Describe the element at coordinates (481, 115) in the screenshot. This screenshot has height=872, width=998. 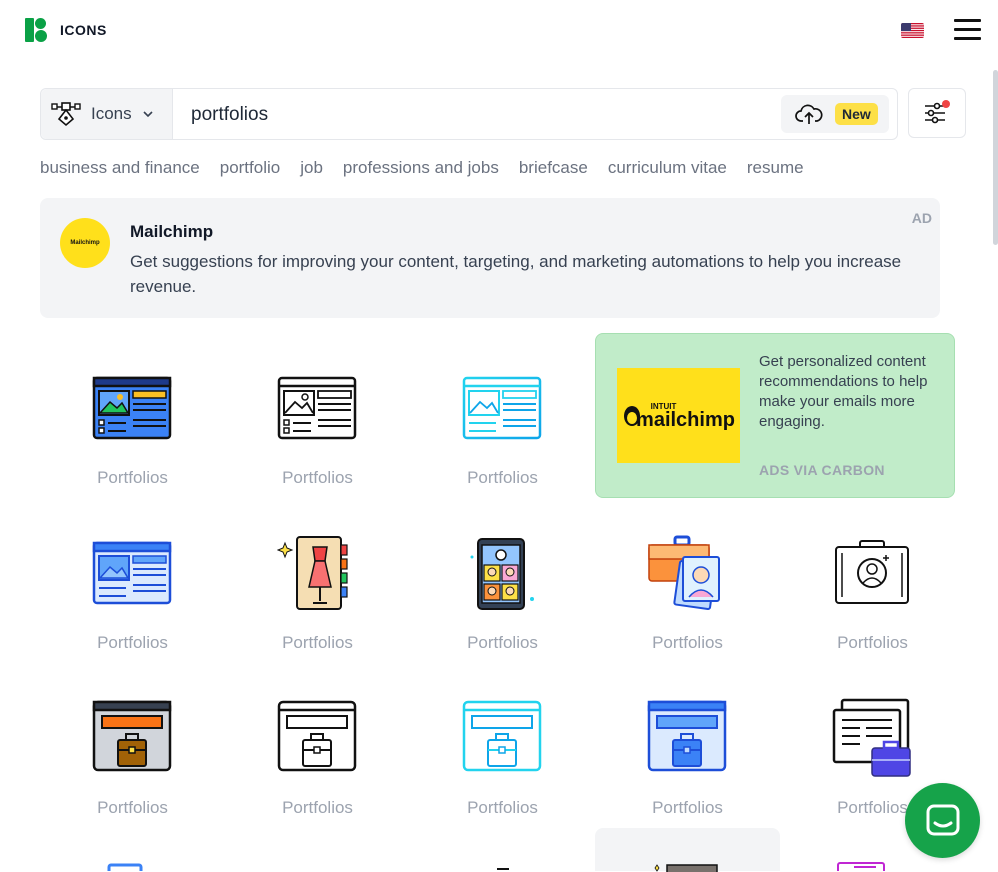
I see `search-input` at that location.